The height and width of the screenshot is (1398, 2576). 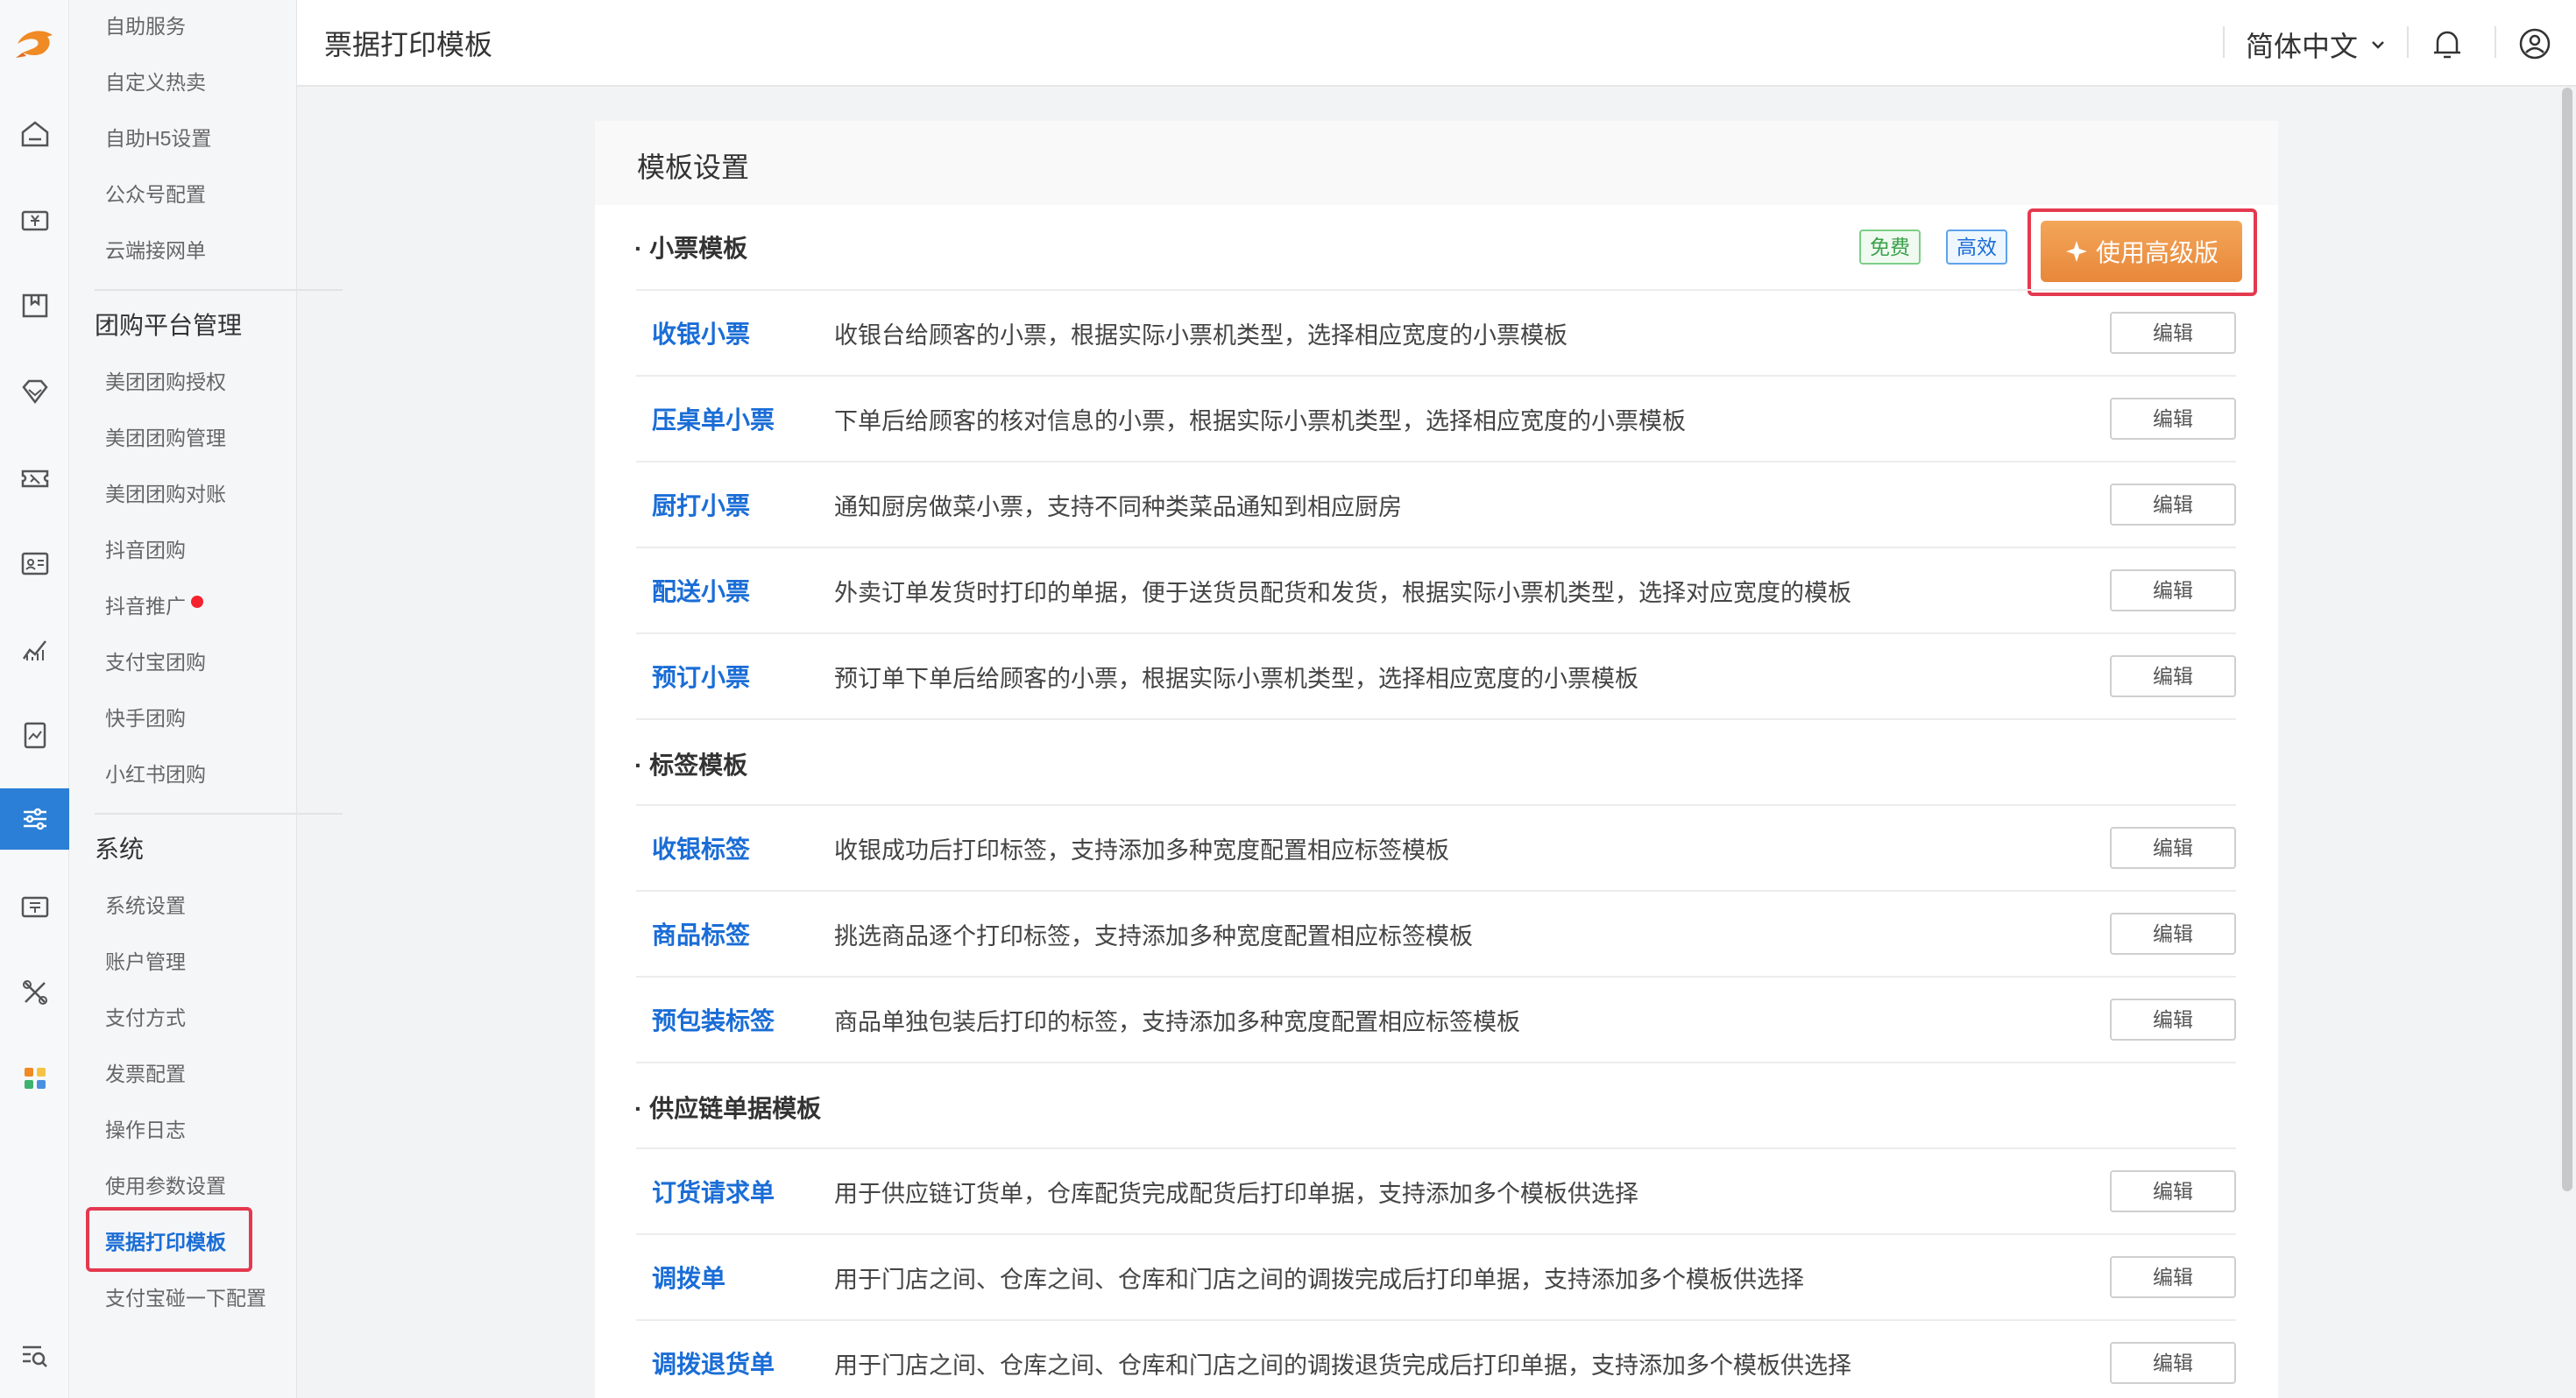 I want to click on section-divider, so click(x=1436, y=719).